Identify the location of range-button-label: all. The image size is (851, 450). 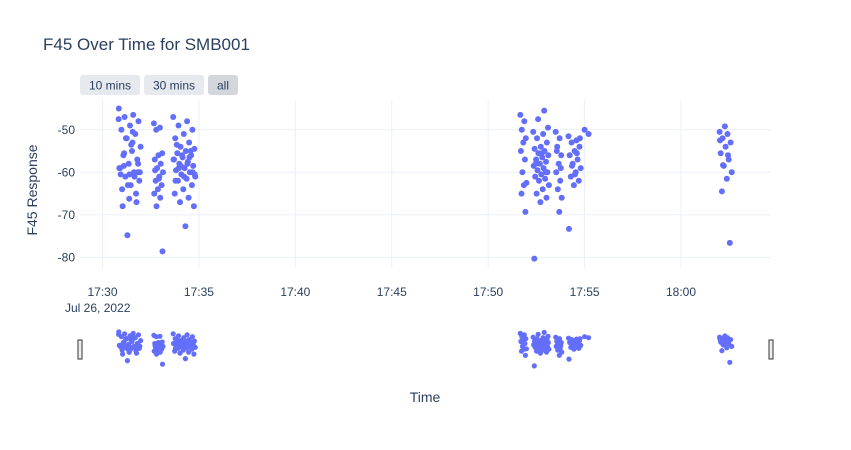
(223, 86).